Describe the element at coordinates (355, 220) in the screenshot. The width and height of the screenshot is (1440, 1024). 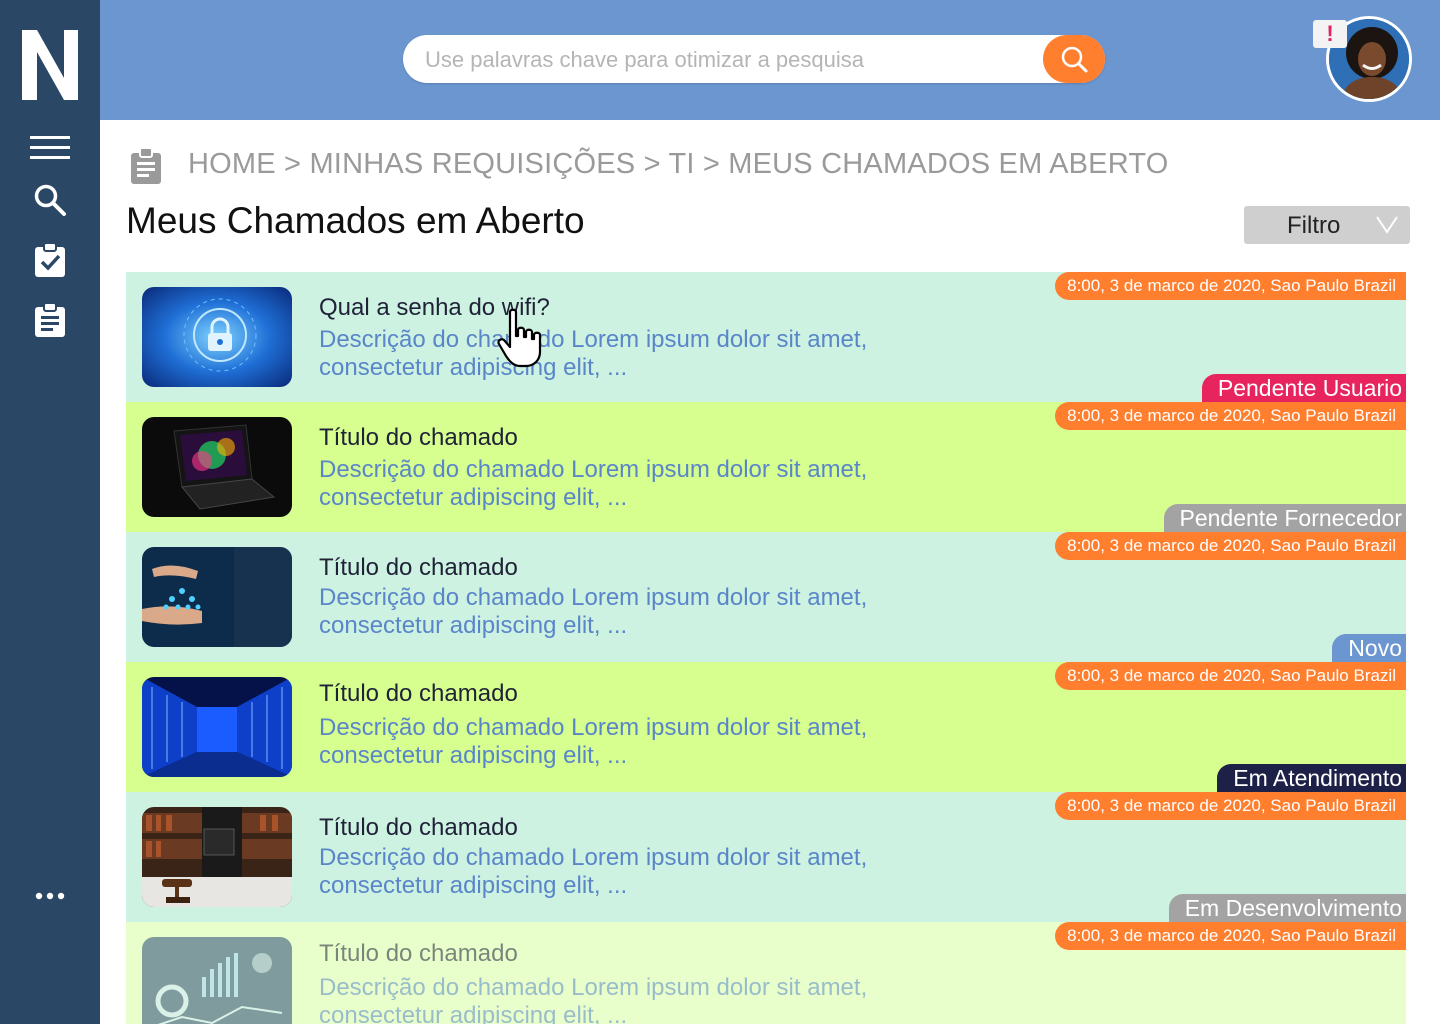
I see `page-title: Meus Chamados em Aberto` at that location.